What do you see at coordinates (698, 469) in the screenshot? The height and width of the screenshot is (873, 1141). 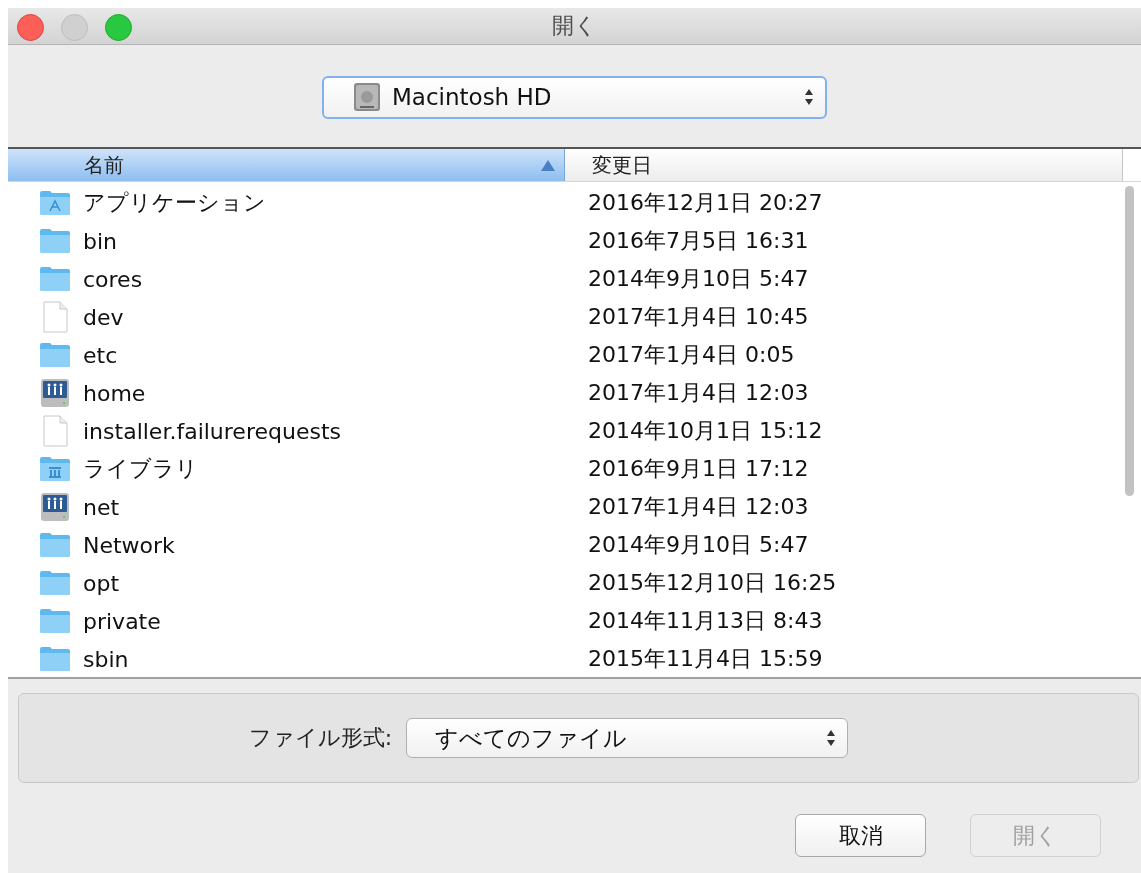 I see `modified-date: 2016年9月1日 17:12` at bounding box center [698, 469].